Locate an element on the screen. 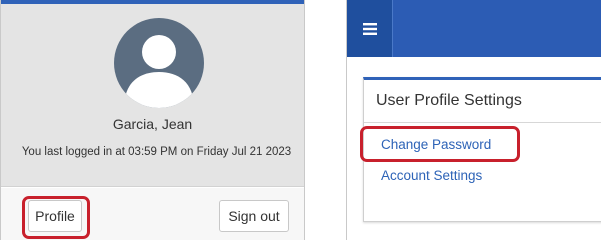 The height and width of the screenshot is (240, 601). sign-out-button: Sign out is located at coordinates (254, 216).